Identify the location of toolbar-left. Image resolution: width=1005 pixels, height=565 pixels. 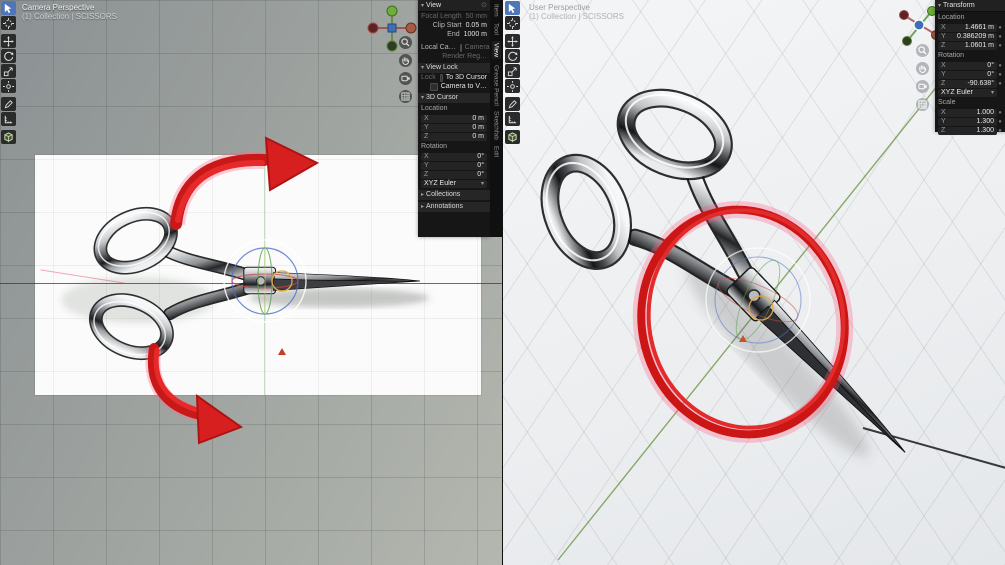
(9, 72).